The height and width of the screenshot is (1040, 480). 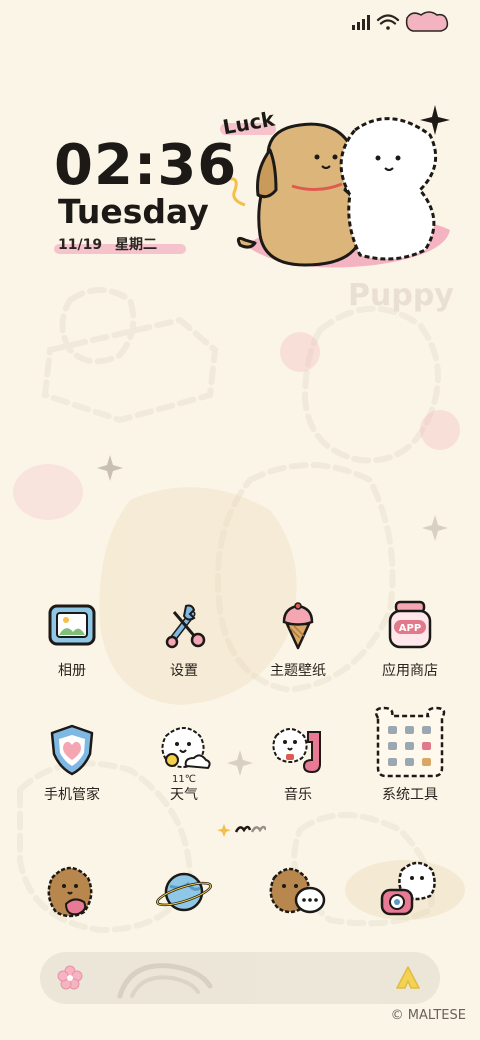 What do you see at coordinates (72, 671) in the screenshot?
I see `app-label: 相册` at bounding box center [72, 671].